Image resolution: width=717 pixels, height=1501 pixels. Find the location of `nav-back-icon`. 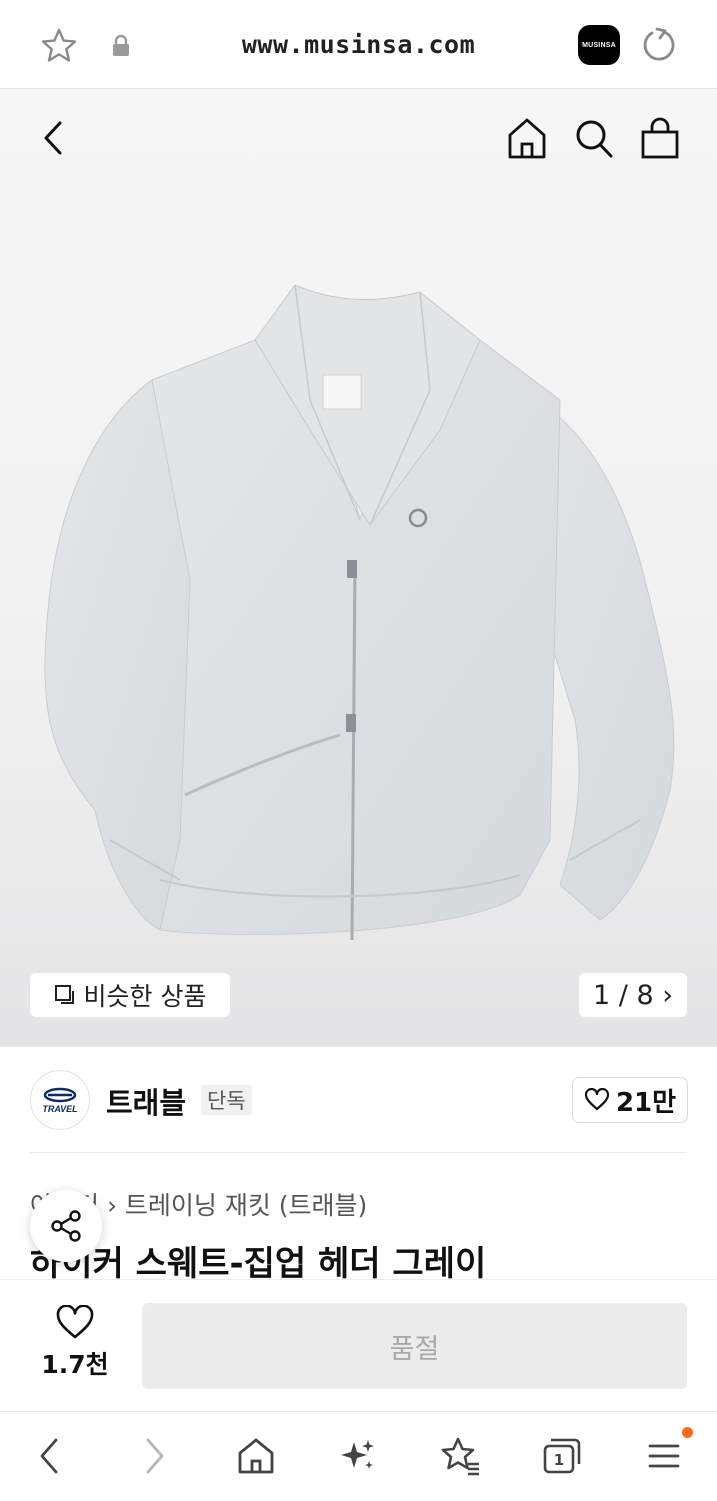

nav-back-icon is located at coordinates (50, 1456).